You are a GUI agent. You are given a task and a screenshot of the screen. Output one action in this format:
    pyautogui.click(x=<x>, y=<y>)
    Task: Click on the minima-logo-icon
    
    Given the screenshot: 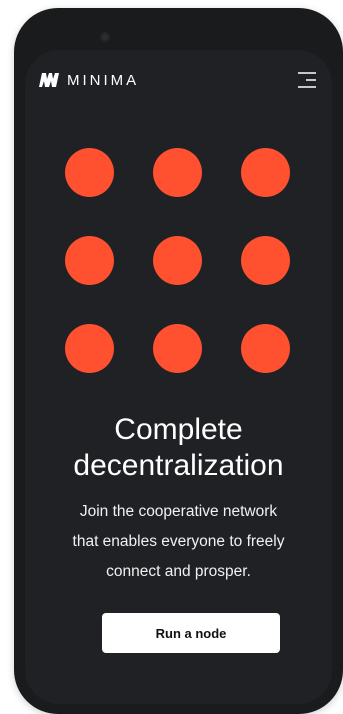 What is the action you would take?
    pyautogui.click(x=49, y=80)
    